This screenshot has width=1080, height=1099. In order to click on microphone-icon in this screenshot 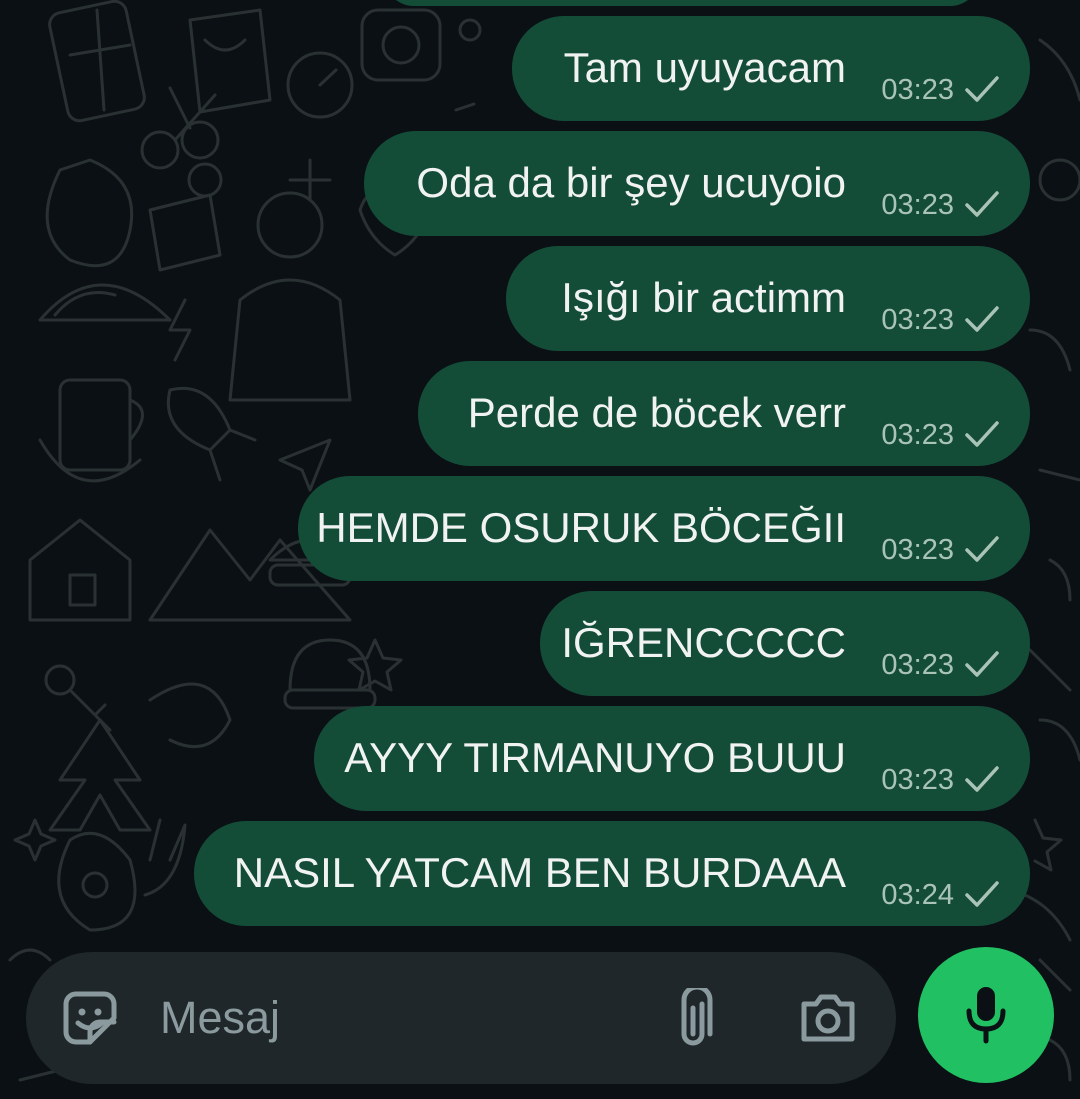, I will do `click(986, 1015)`.